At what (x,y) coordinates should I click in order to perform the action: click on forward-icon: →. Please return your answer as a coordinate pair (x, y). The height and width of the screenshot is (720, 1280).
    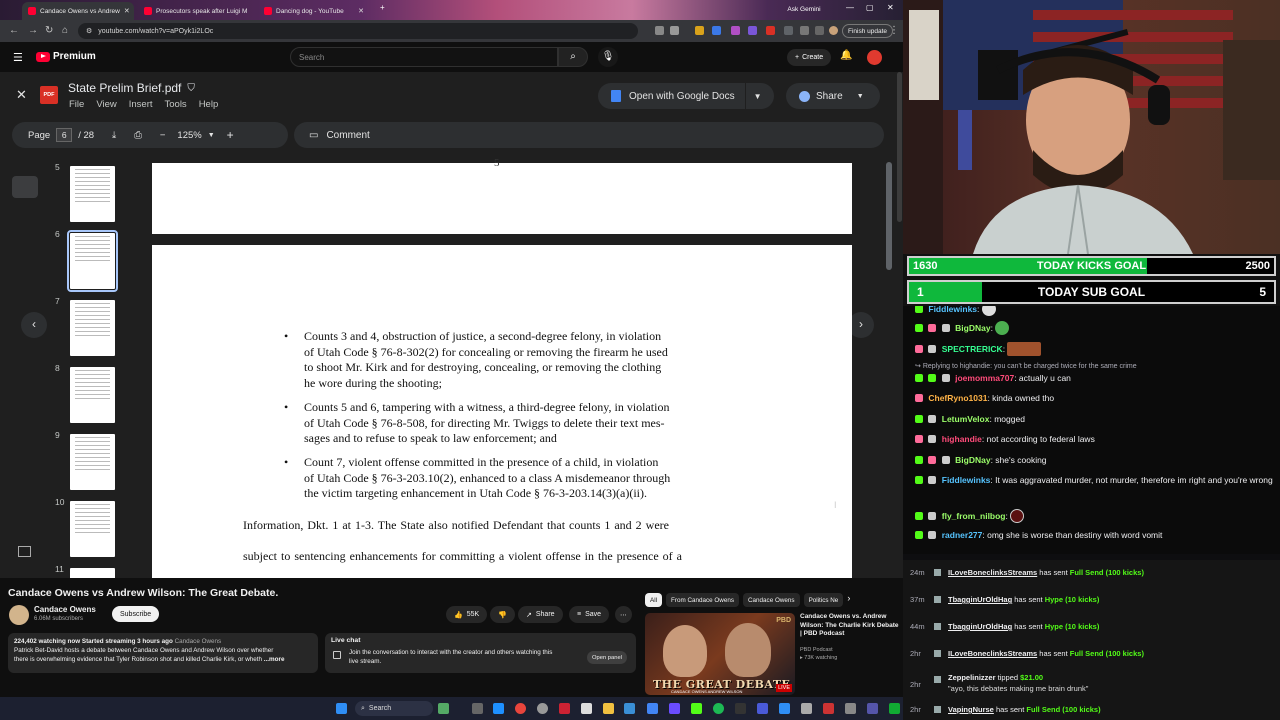
    Looking at the image, I should click on (33, 31).